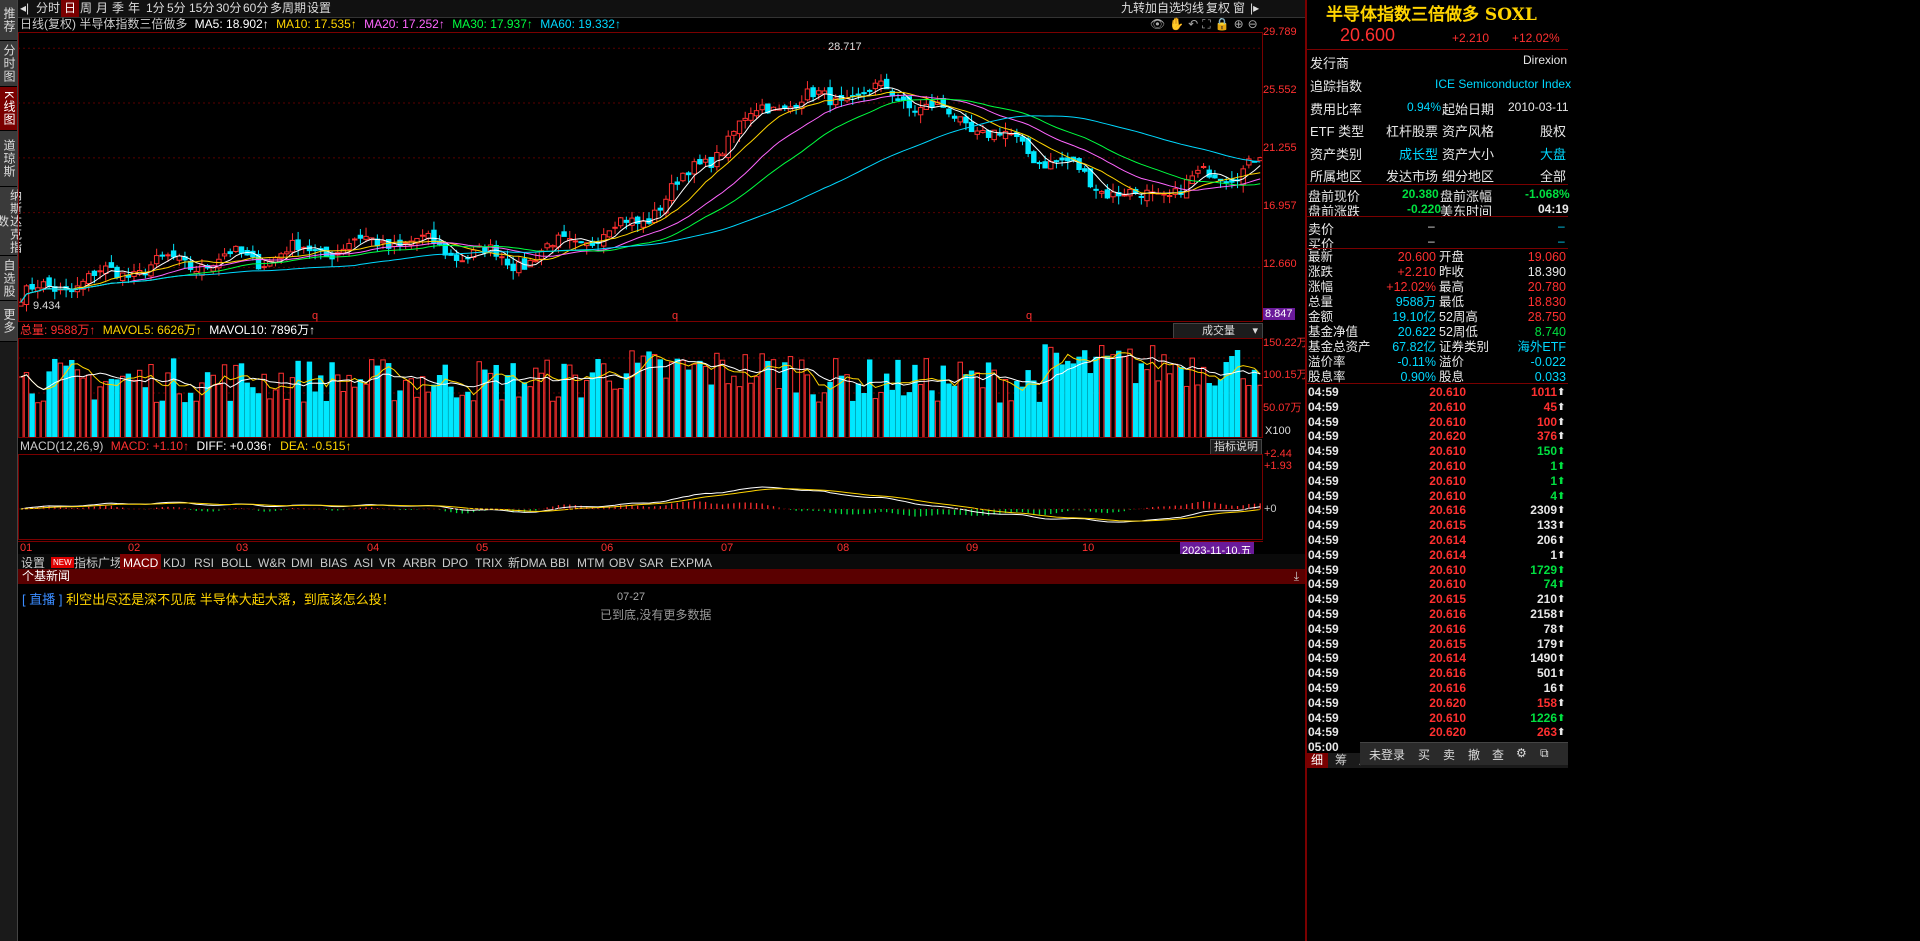 Image resolution: width=1920 pixels, height=941 pixels. I want to click on issuer-key: 发行商, so click(1330, 63).